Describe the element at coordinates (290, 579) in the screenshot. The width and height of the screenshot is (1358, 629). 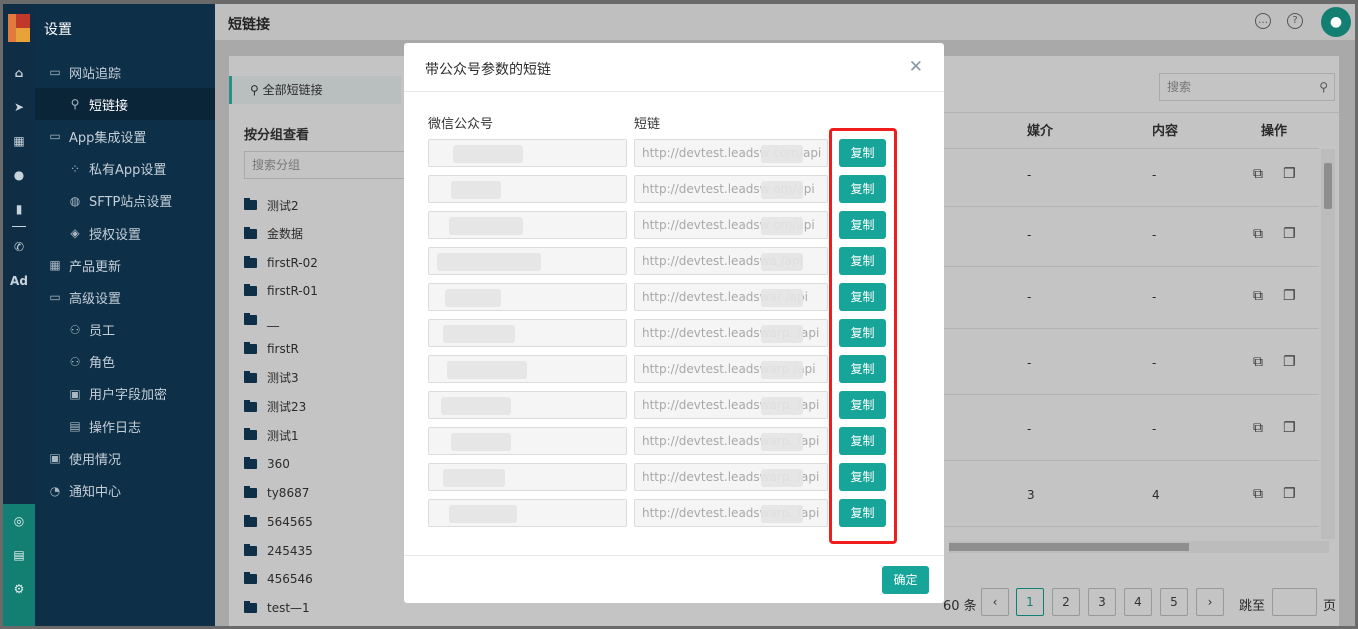
I see `folder-label: 456546` at that location.